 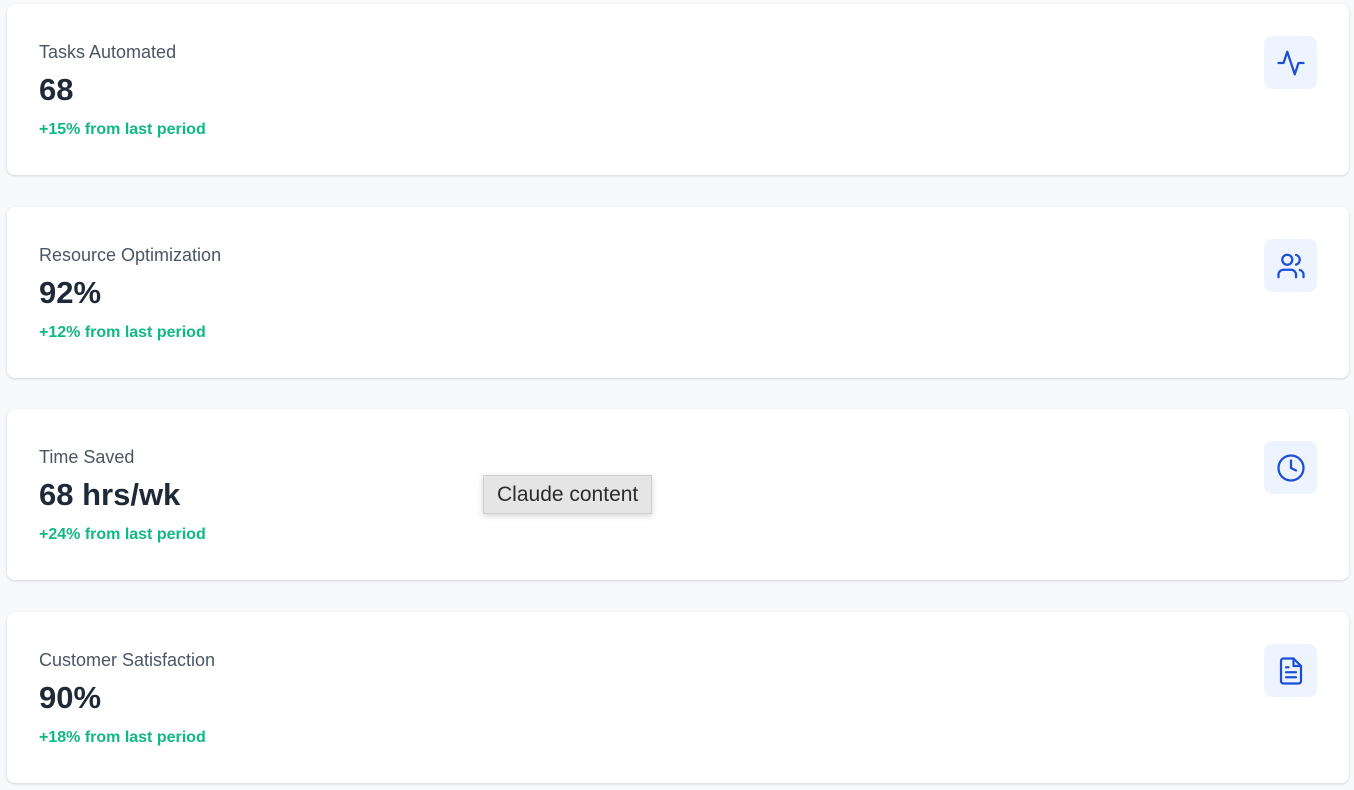 What do you see at coordinates (108, 52) in the screenshot?
I see `metric-label: Tasks Automated` at bounding box center [108, 52].